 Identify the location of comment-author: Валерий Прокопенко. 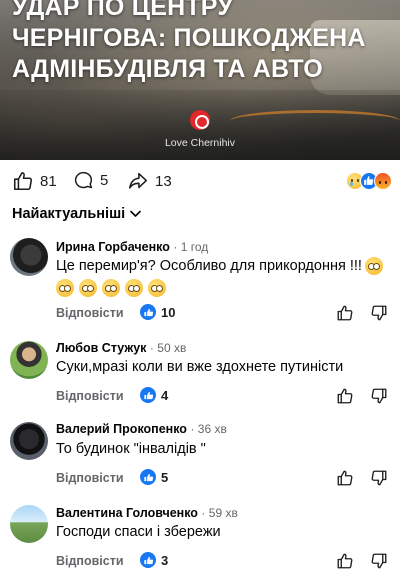
(121, 429).